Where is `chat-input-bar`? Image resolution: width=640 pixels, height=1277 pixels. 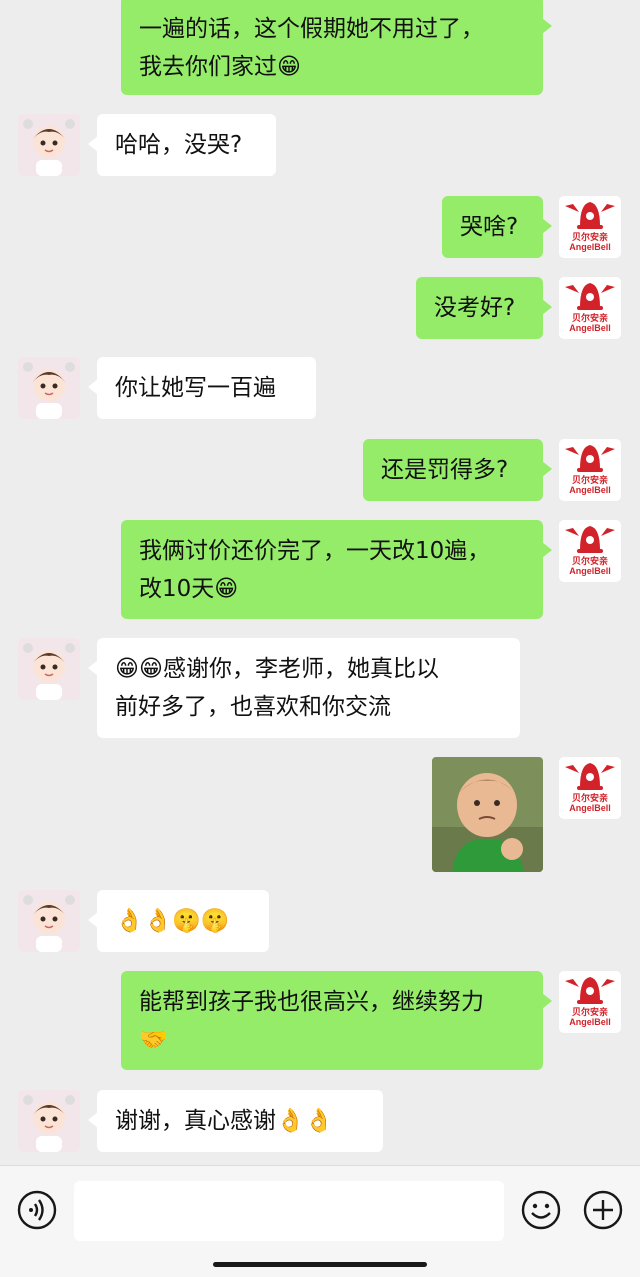
chat-input-bar is located at coordinates (320, 1221).